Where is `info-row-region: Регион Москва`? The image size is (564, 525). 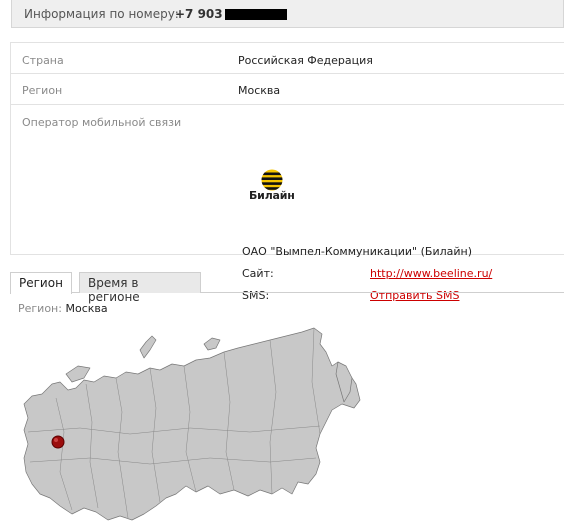
info-row-region: Регион Москва is located at coordinates (287, 89).